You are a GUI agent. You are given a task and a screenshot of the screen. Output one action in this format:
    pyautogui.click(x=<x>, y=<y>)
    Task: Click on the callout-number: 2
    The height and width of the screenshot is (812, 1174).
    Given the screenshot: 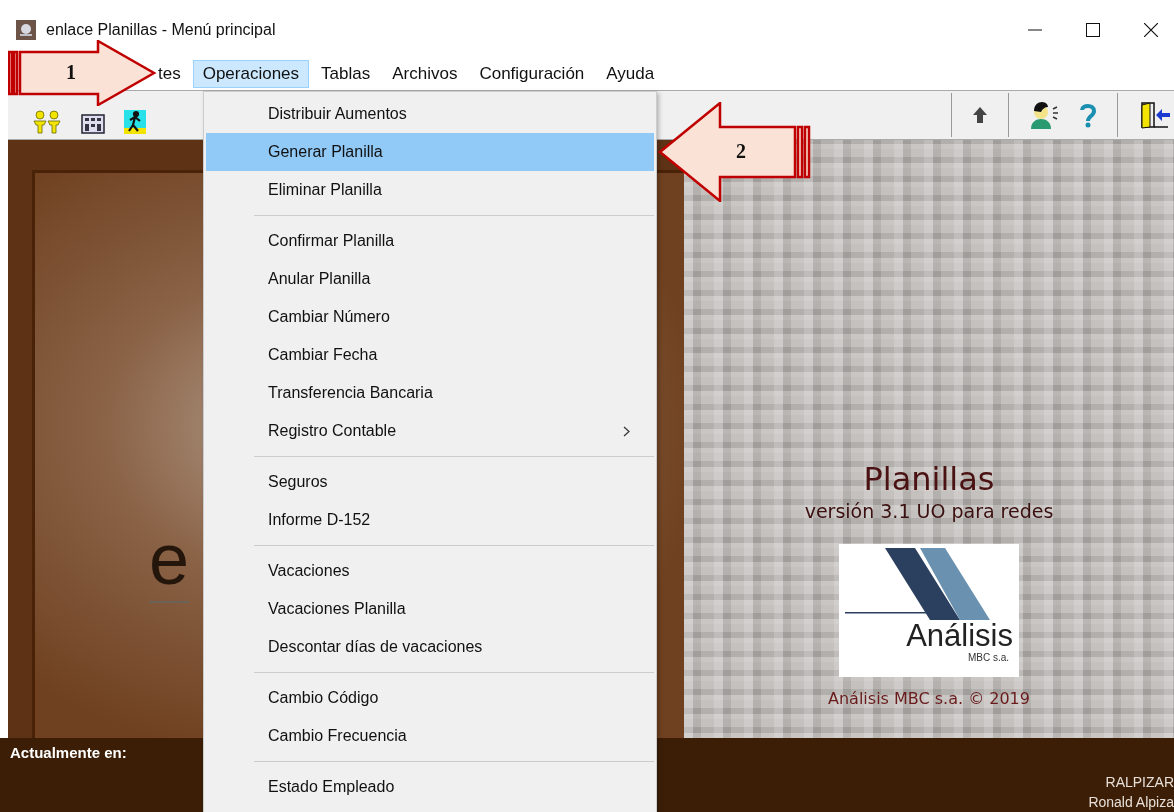 What is the action you would take?
    pyautogui.click(x=741, y=151)
    